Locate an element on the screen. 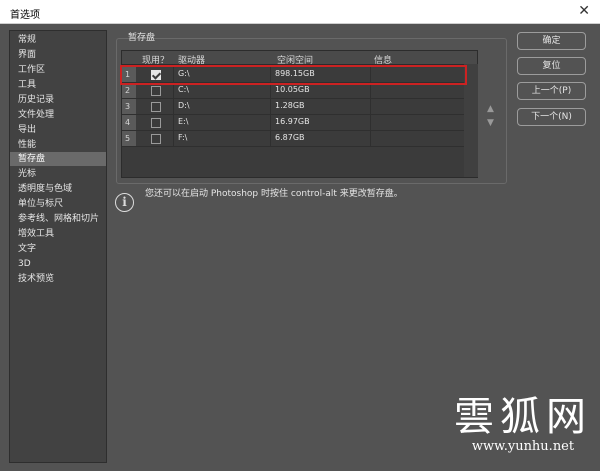 Image resolution: width=600 pixels, height=471 pixels. sidebar-item-tools: 工具 is located at coordinates (58, 85).